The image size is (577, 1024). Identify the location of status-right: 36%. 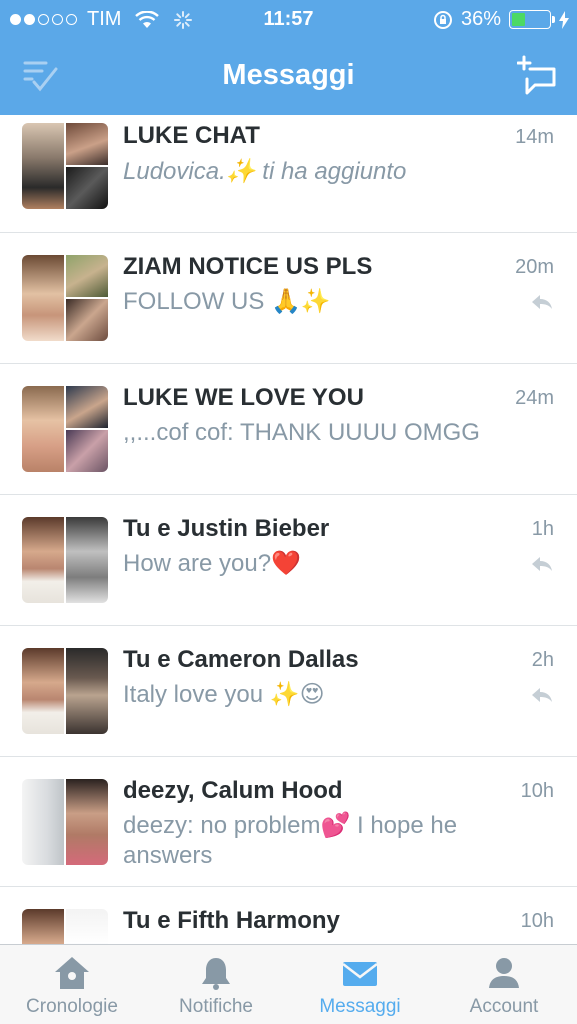
(501, 19).